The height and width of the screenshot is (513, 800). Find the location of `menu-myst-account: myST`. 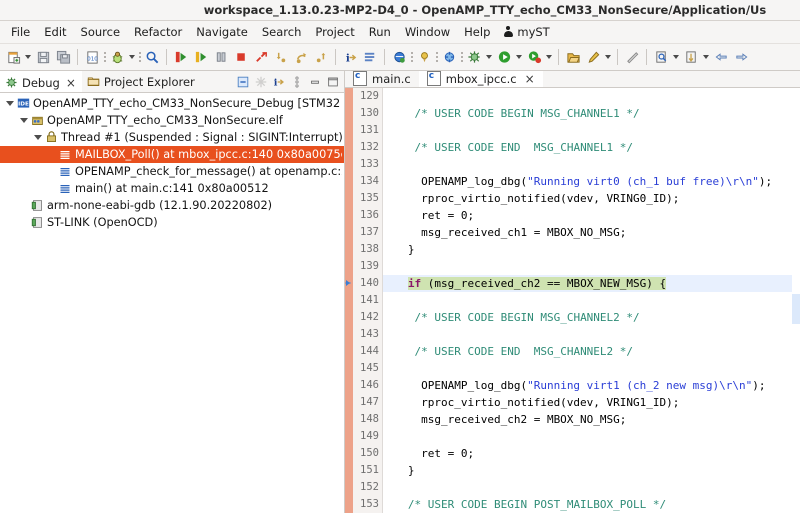

menu-myst-account: myST is located at coordinates (526, 32).